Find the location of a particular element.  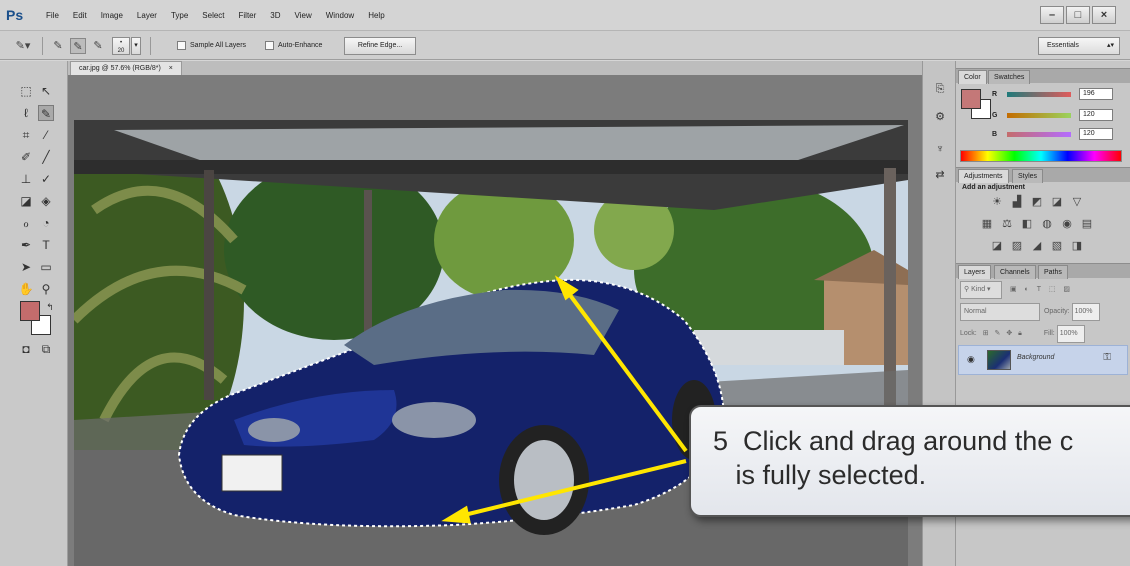

menu-3d: 3D is located at coordinates (275, 15).